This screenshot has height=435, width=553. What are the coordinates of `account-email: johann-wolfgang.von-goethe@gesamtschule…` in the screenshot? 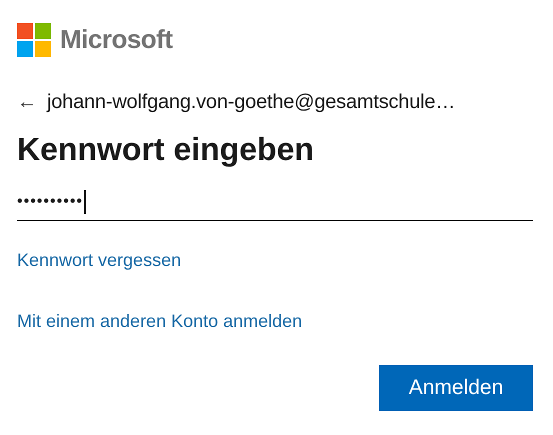 It's located at (251, 102).